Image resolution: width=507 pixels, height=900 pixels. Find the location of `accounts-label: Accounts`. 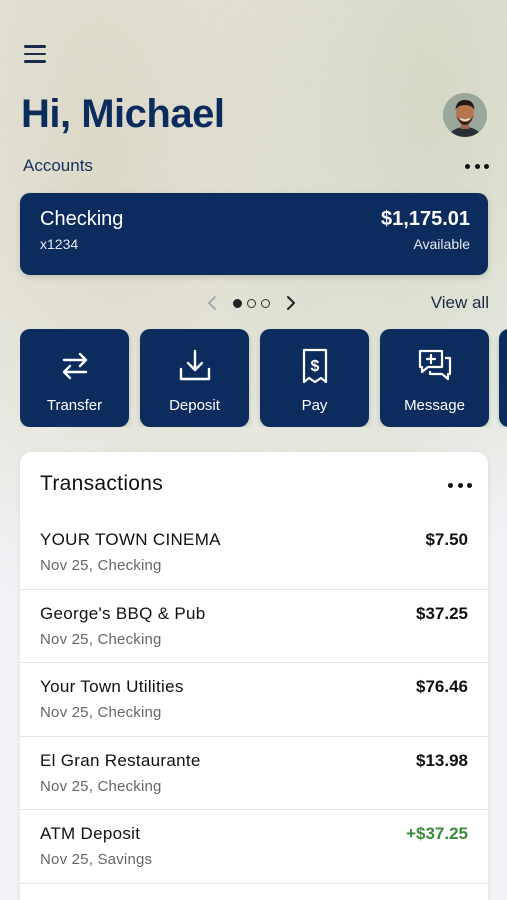

accounts-label: Accounts is located at coordinates (58, 165).